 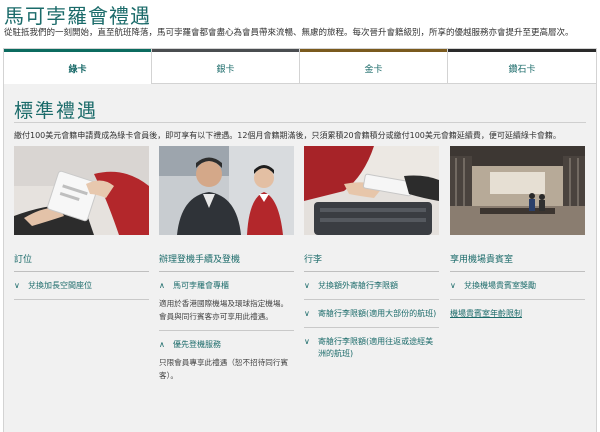 What do you see at coordinates (197, 344) in the screenshot?
I see `accordion-item-label: 優先登機服務` at bounding box center [197, 344].